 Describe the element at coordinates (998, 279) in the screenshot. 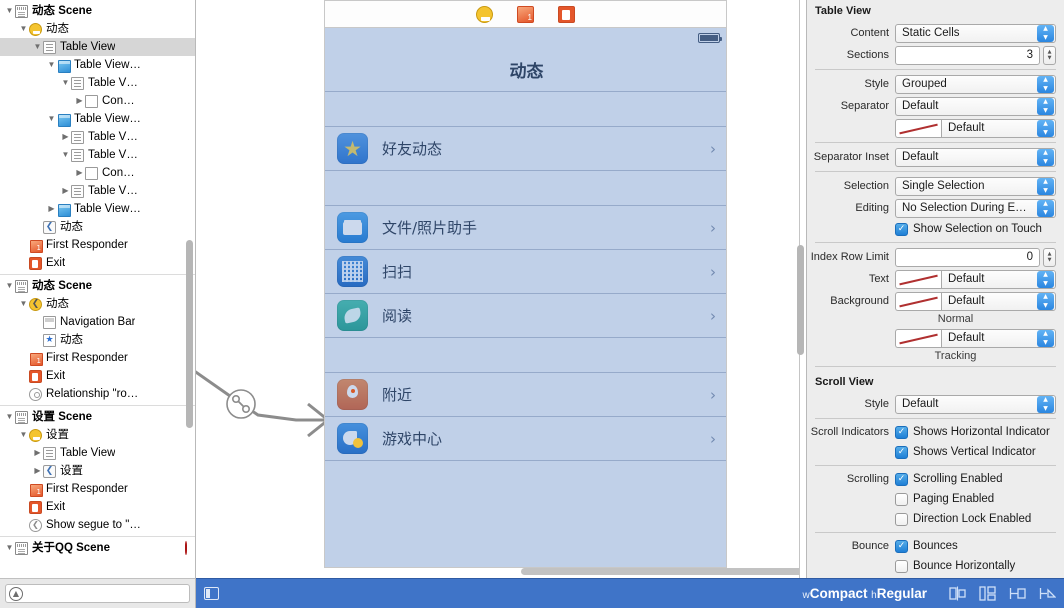

I see `text-color-popup: Default` at that location.